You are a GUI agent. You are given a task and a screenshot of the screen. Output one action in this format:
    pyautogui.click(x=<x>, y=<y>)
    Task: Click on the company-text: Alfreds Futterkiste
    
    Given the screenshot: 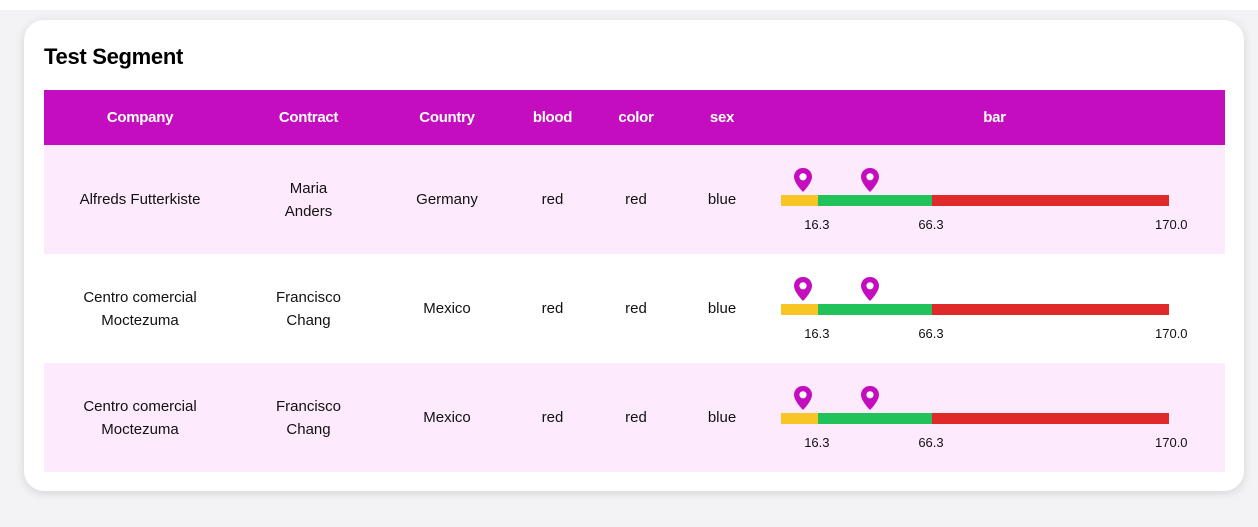 What is the action you would take?
    pyautogui.click(x=140, y=199)
    